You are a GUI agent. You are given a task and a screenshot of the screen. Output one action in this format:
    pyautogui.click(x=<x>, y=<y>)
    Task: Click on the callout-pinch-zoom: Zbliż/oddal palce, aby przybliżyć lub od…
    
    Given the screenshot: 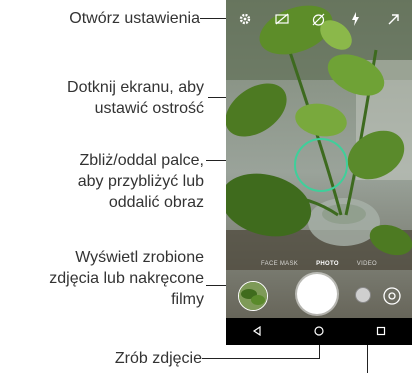 What is the action you would take?
    pyautogui.click(x=104, y=181)
    